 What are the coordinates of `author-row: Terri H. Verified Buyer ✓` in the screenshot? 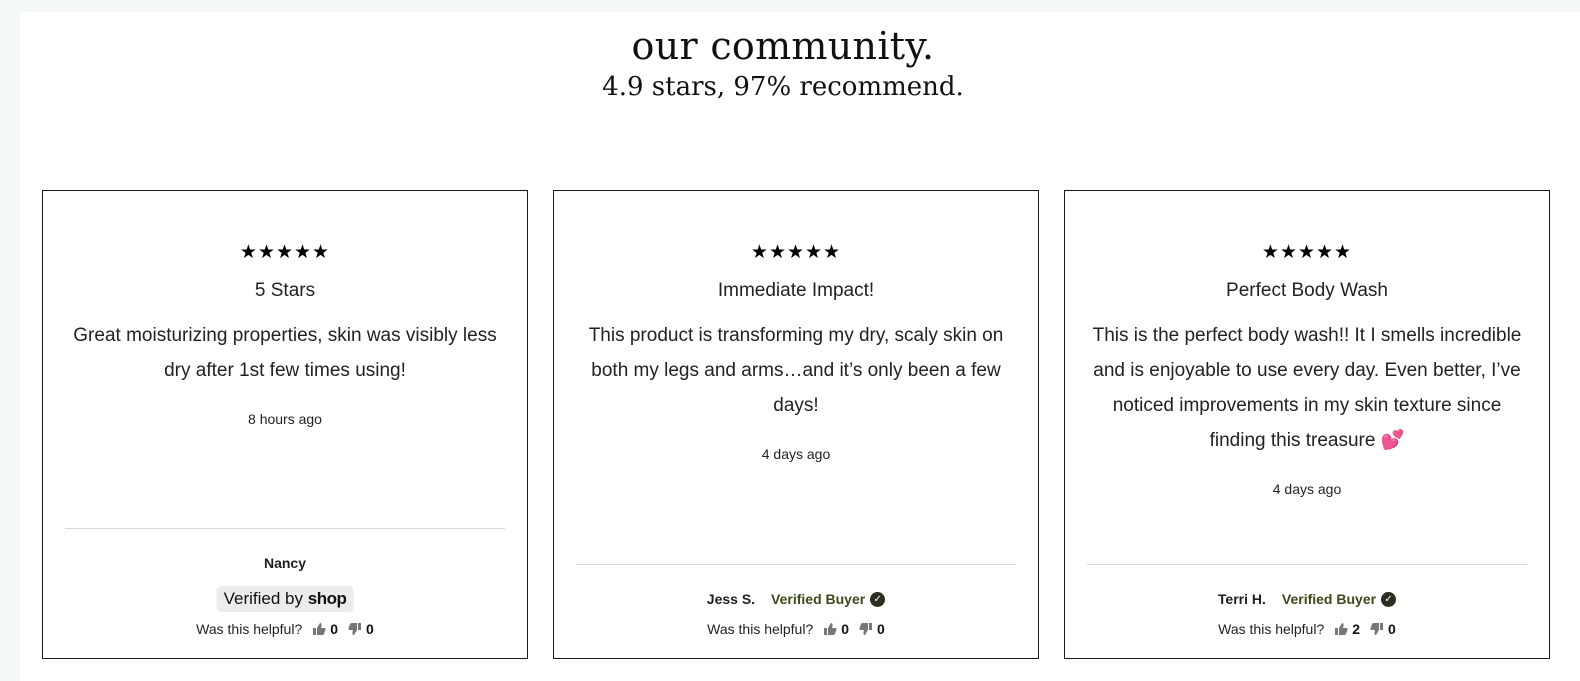 It's located at (1307, 599).